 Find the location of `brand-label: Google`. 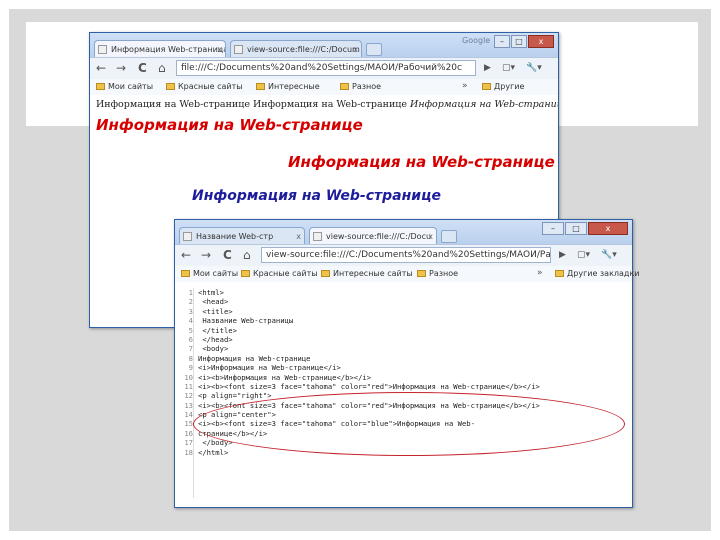

brand-label: Google is located at coordinates (476, 40).